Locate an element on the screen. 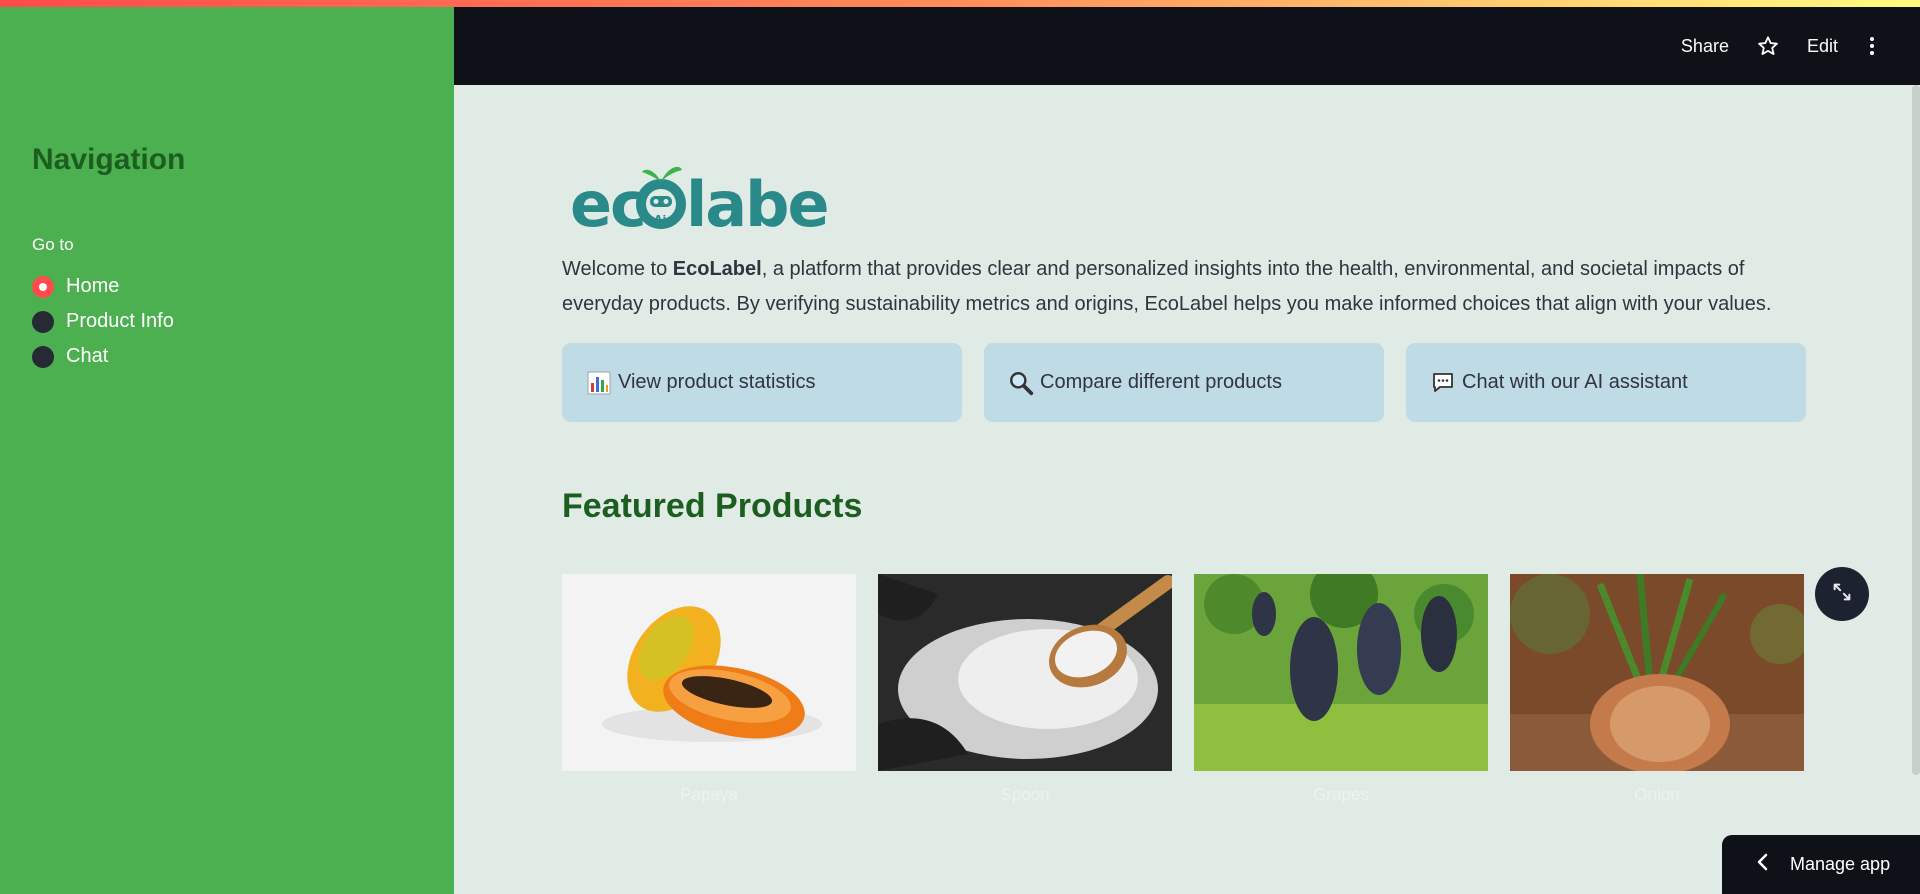  radio-selected-icon is located at coordinates (43, 286).